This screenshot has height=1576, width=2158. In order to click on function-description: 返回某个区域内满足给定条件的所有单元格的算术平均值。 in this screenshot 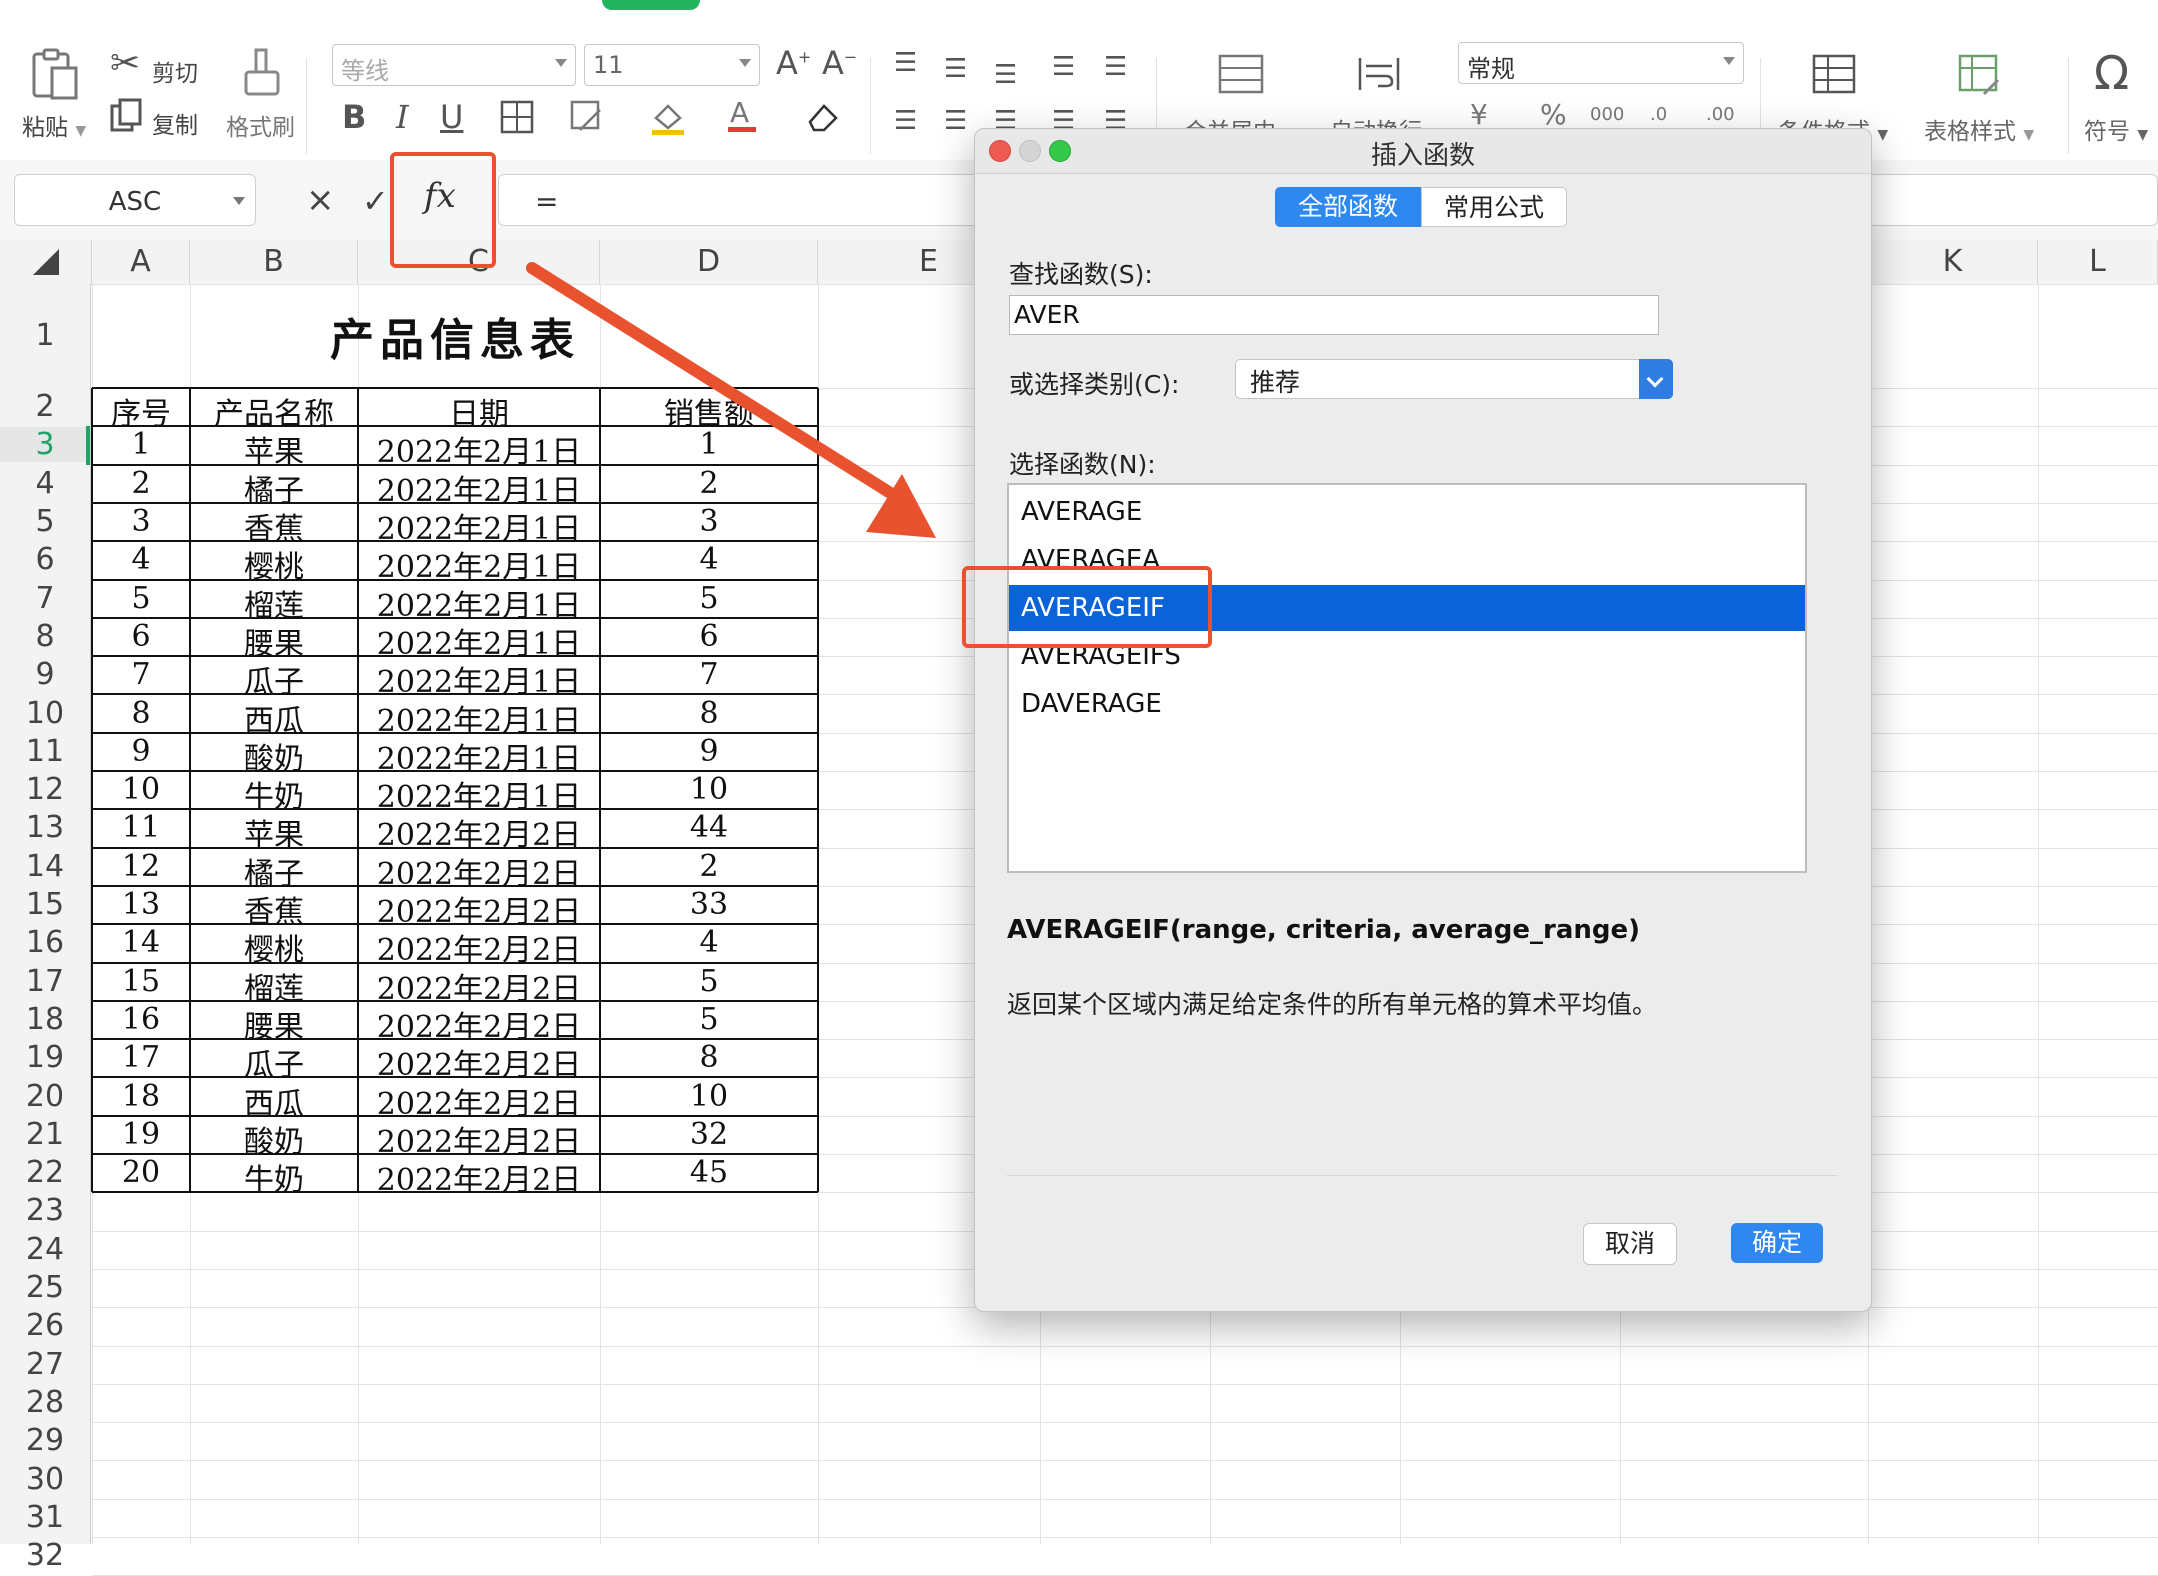, I will do `click(1332, 1004)`.